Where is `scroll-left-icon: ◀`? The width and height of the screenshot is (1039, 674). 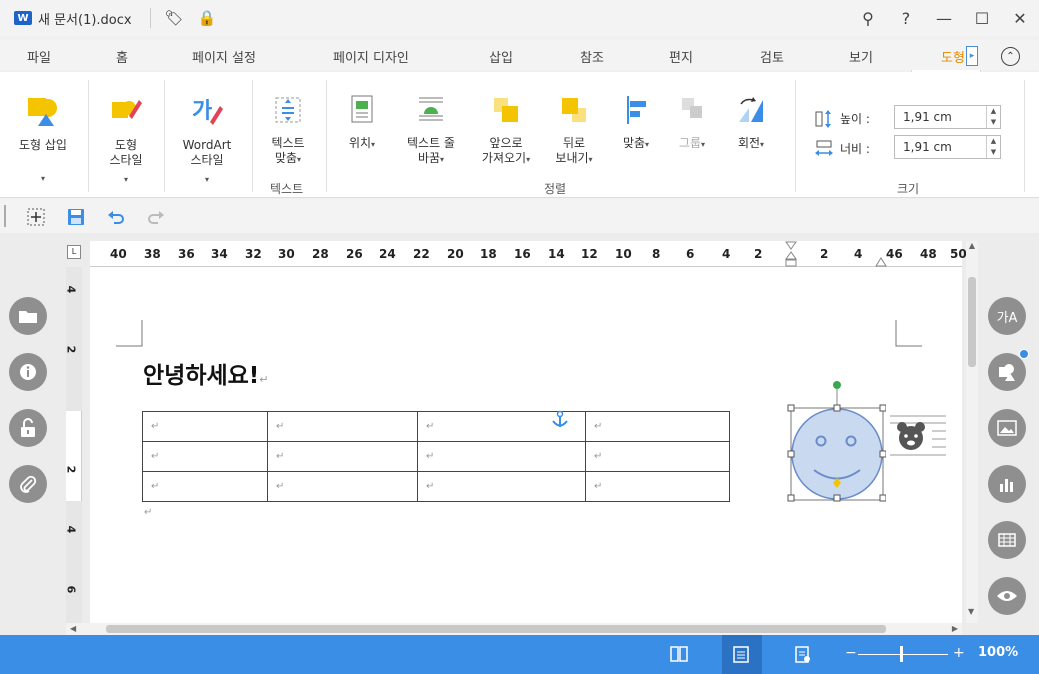
scroll-left-icon: ◀ is located at coordinates (73, 628).